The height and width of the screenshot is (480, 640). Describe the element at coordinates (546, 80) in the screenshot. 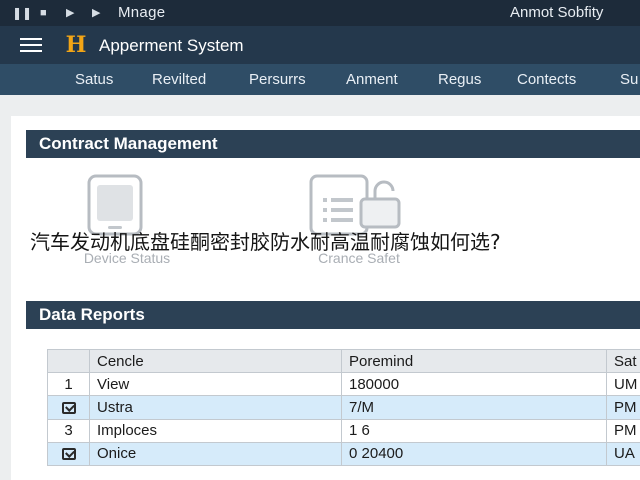

I see `tab-contects: Contects` at that location.